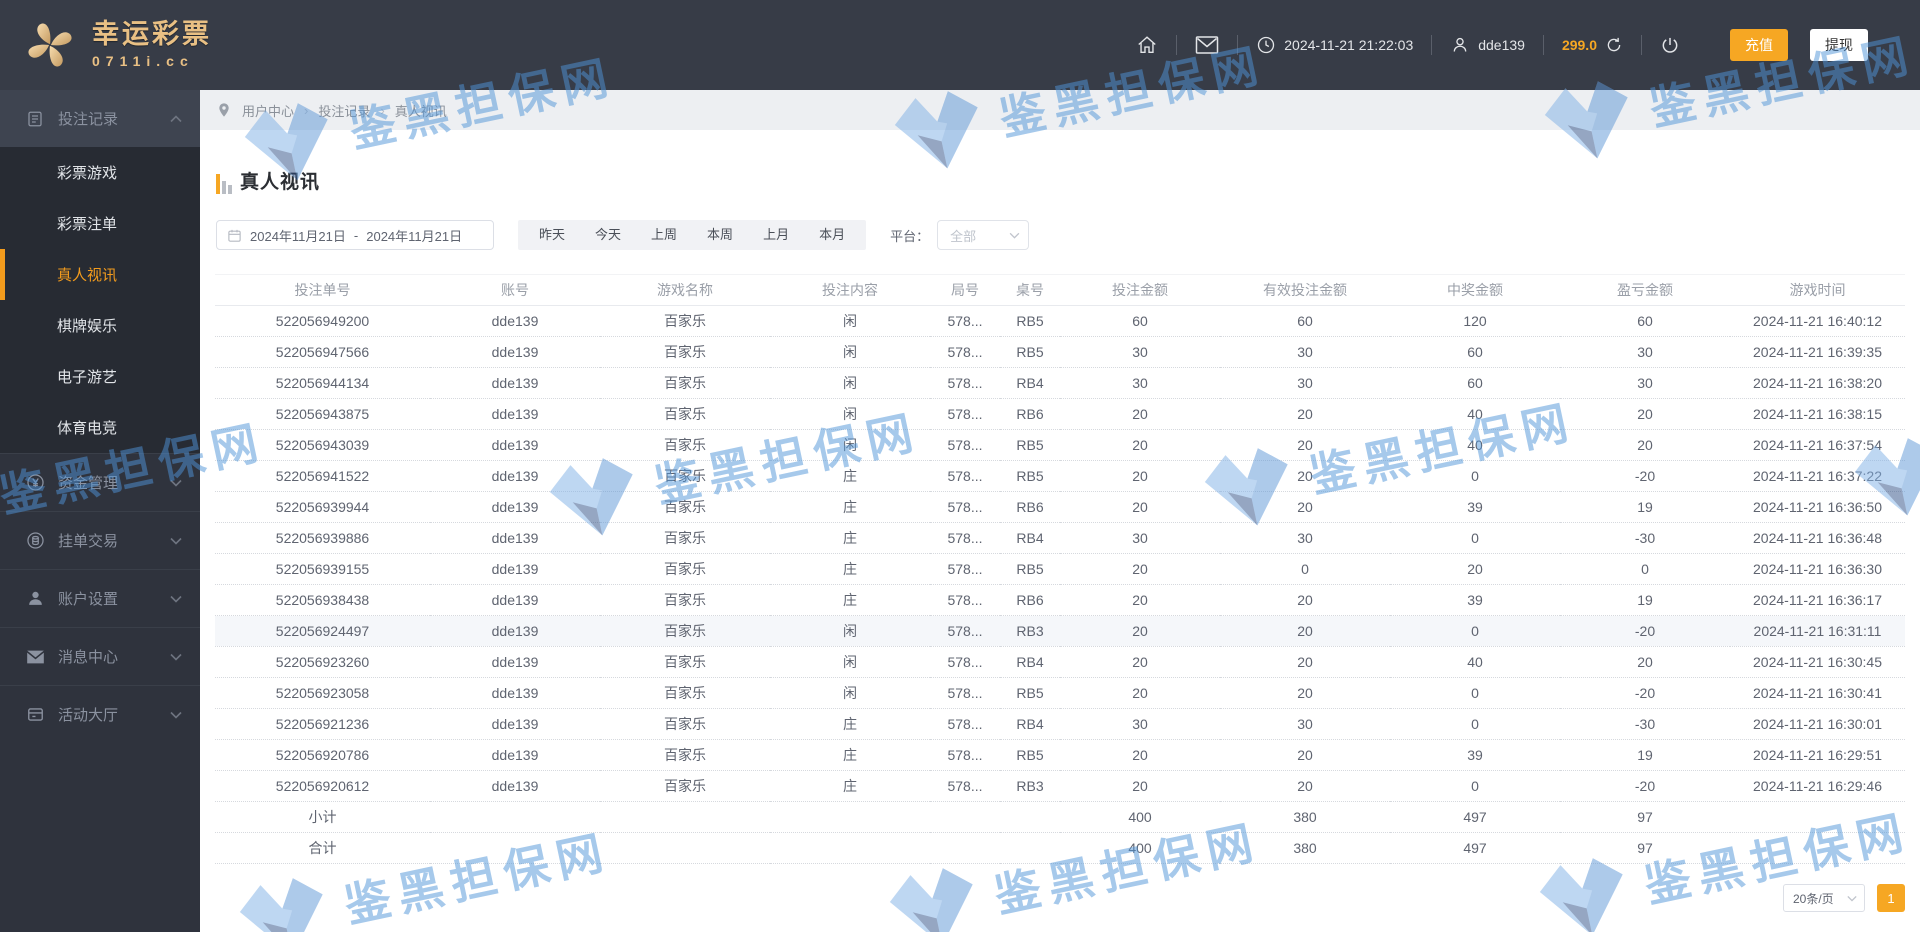 This screenshot has width=1920, height=932. I want to click on breadcrumb-bet-records: 投注记录, so click(344, 110).